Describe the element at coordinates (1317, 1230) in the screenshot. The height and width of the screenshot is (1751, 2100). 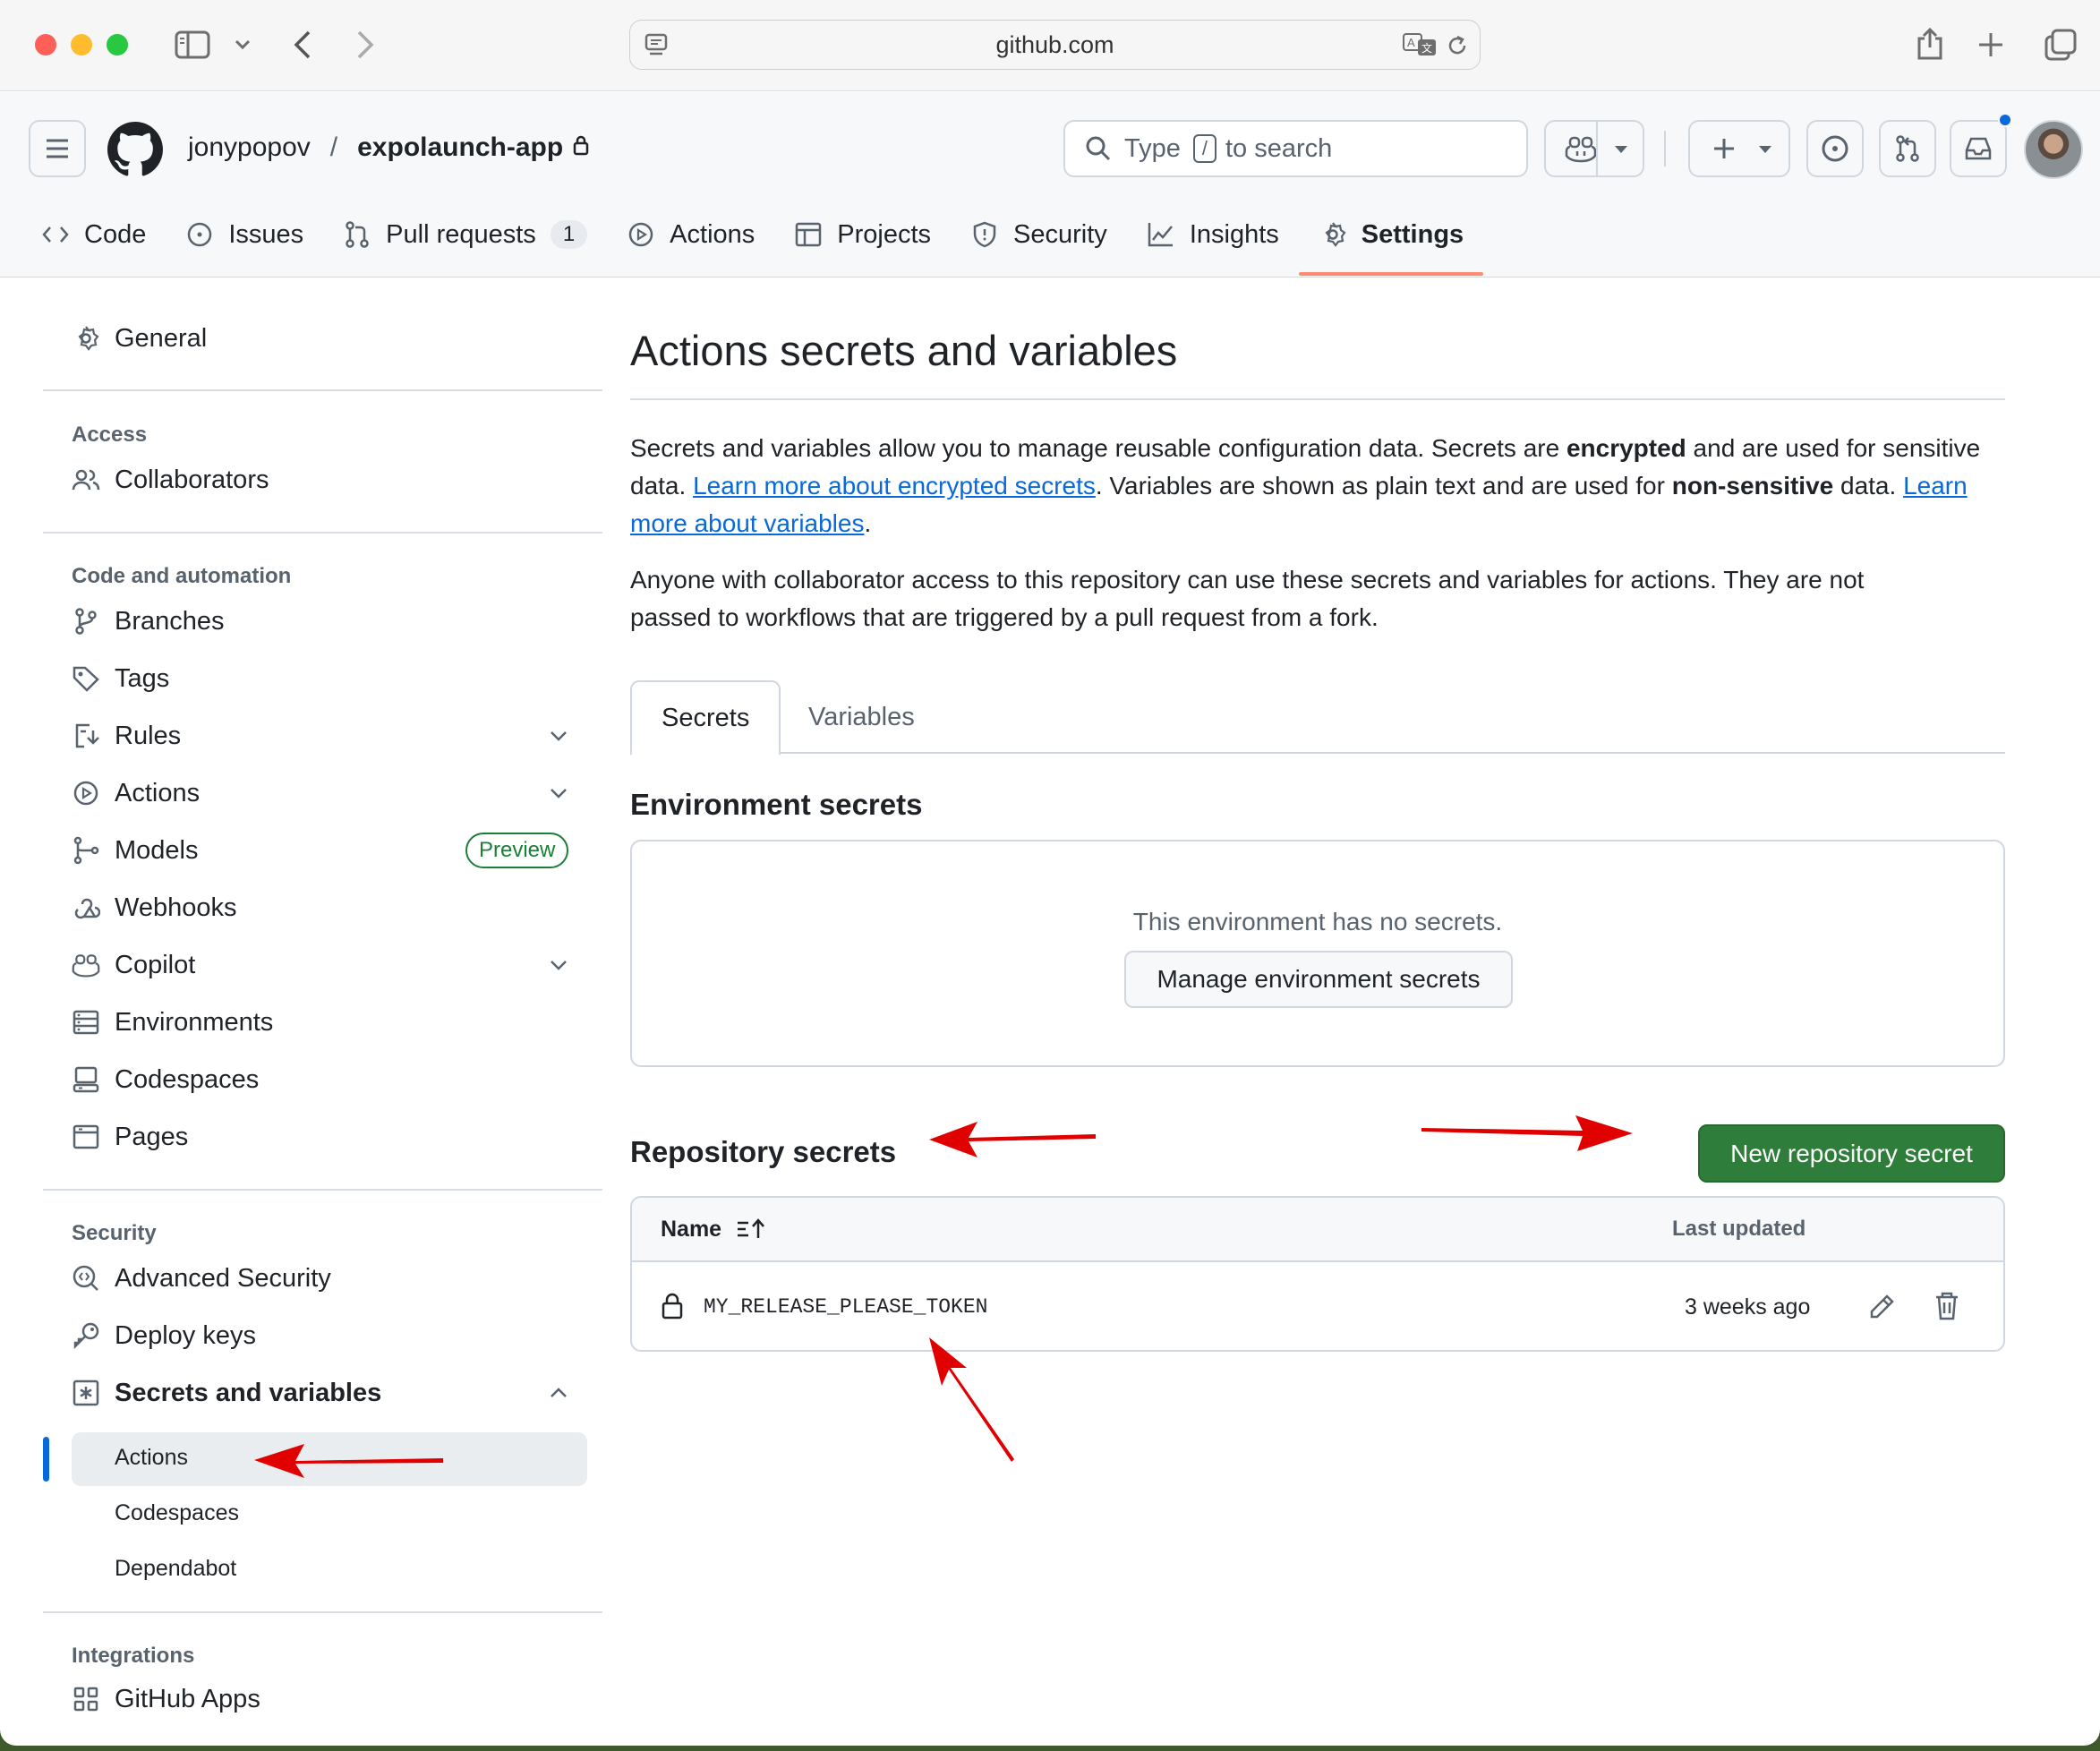
I see `table-header-row: Name Last updated` at that location.